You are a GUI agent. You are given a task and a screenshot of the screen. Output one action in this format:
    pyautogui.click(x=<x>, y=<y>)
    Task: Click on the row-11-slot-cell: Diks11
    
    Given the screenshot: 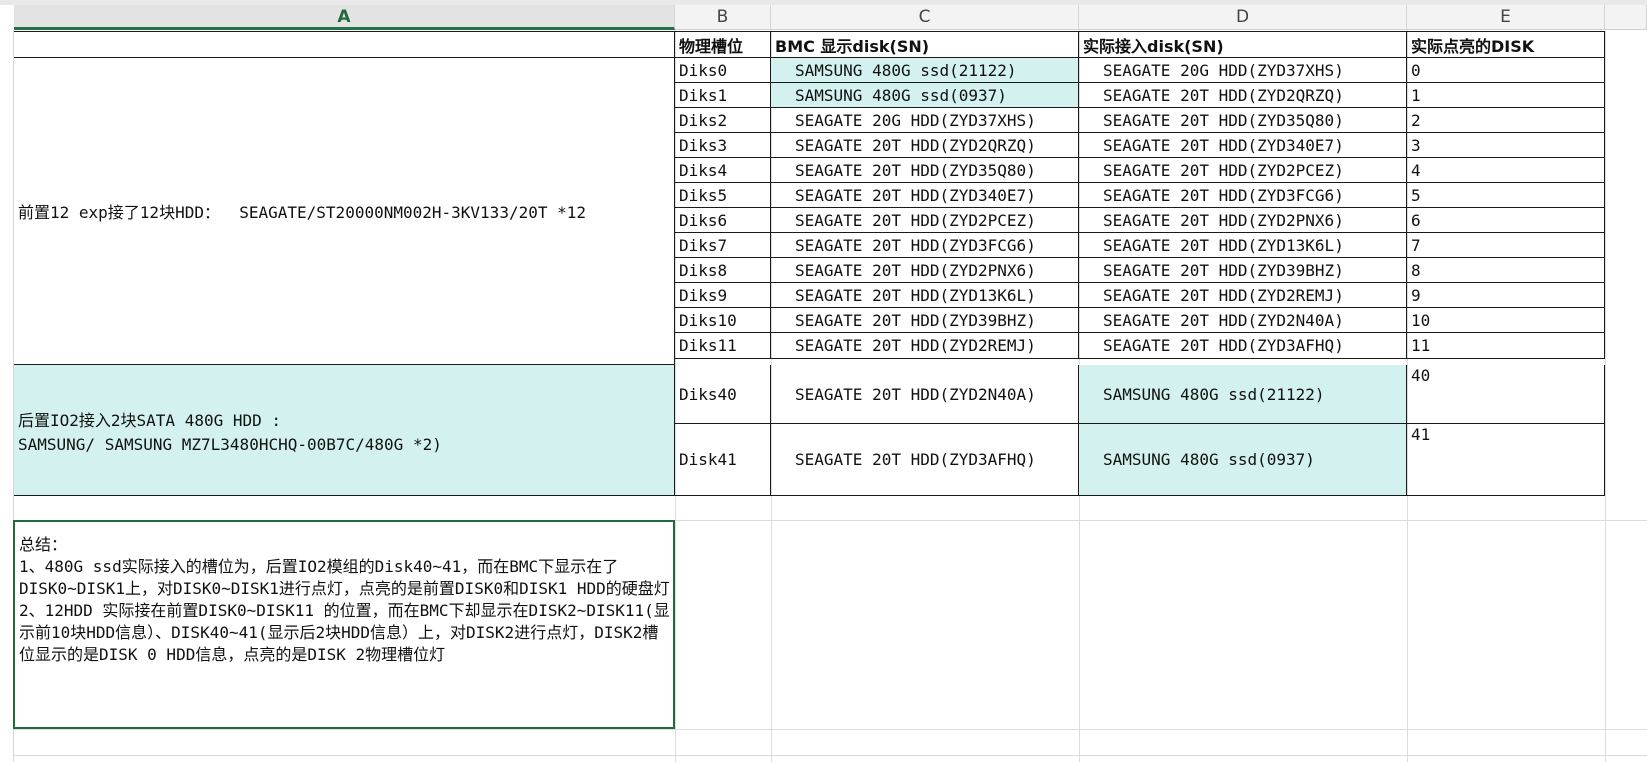 What is the action you would take?
    pyautogui.click(x=723, y=346)
    